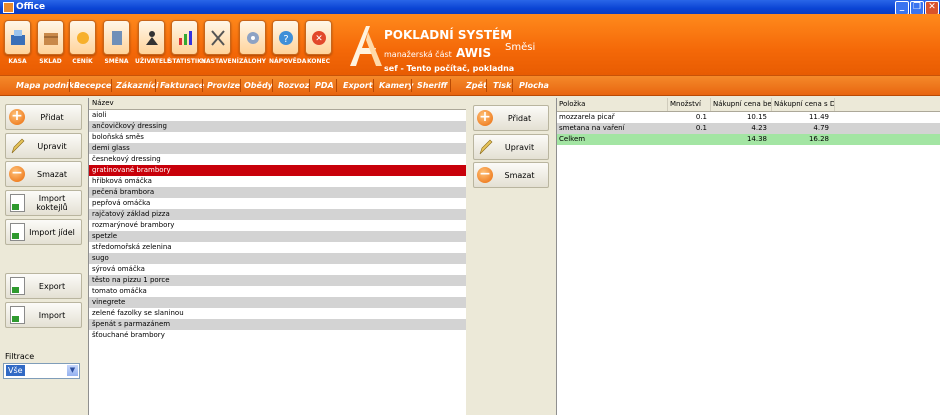 Image resolution: width=940 pixels, height=415 pixels. What do you see at coordinates (52, 203) in the screenshot?
I see `button-label: Import koktejlů` at bounding box center [52, 203].